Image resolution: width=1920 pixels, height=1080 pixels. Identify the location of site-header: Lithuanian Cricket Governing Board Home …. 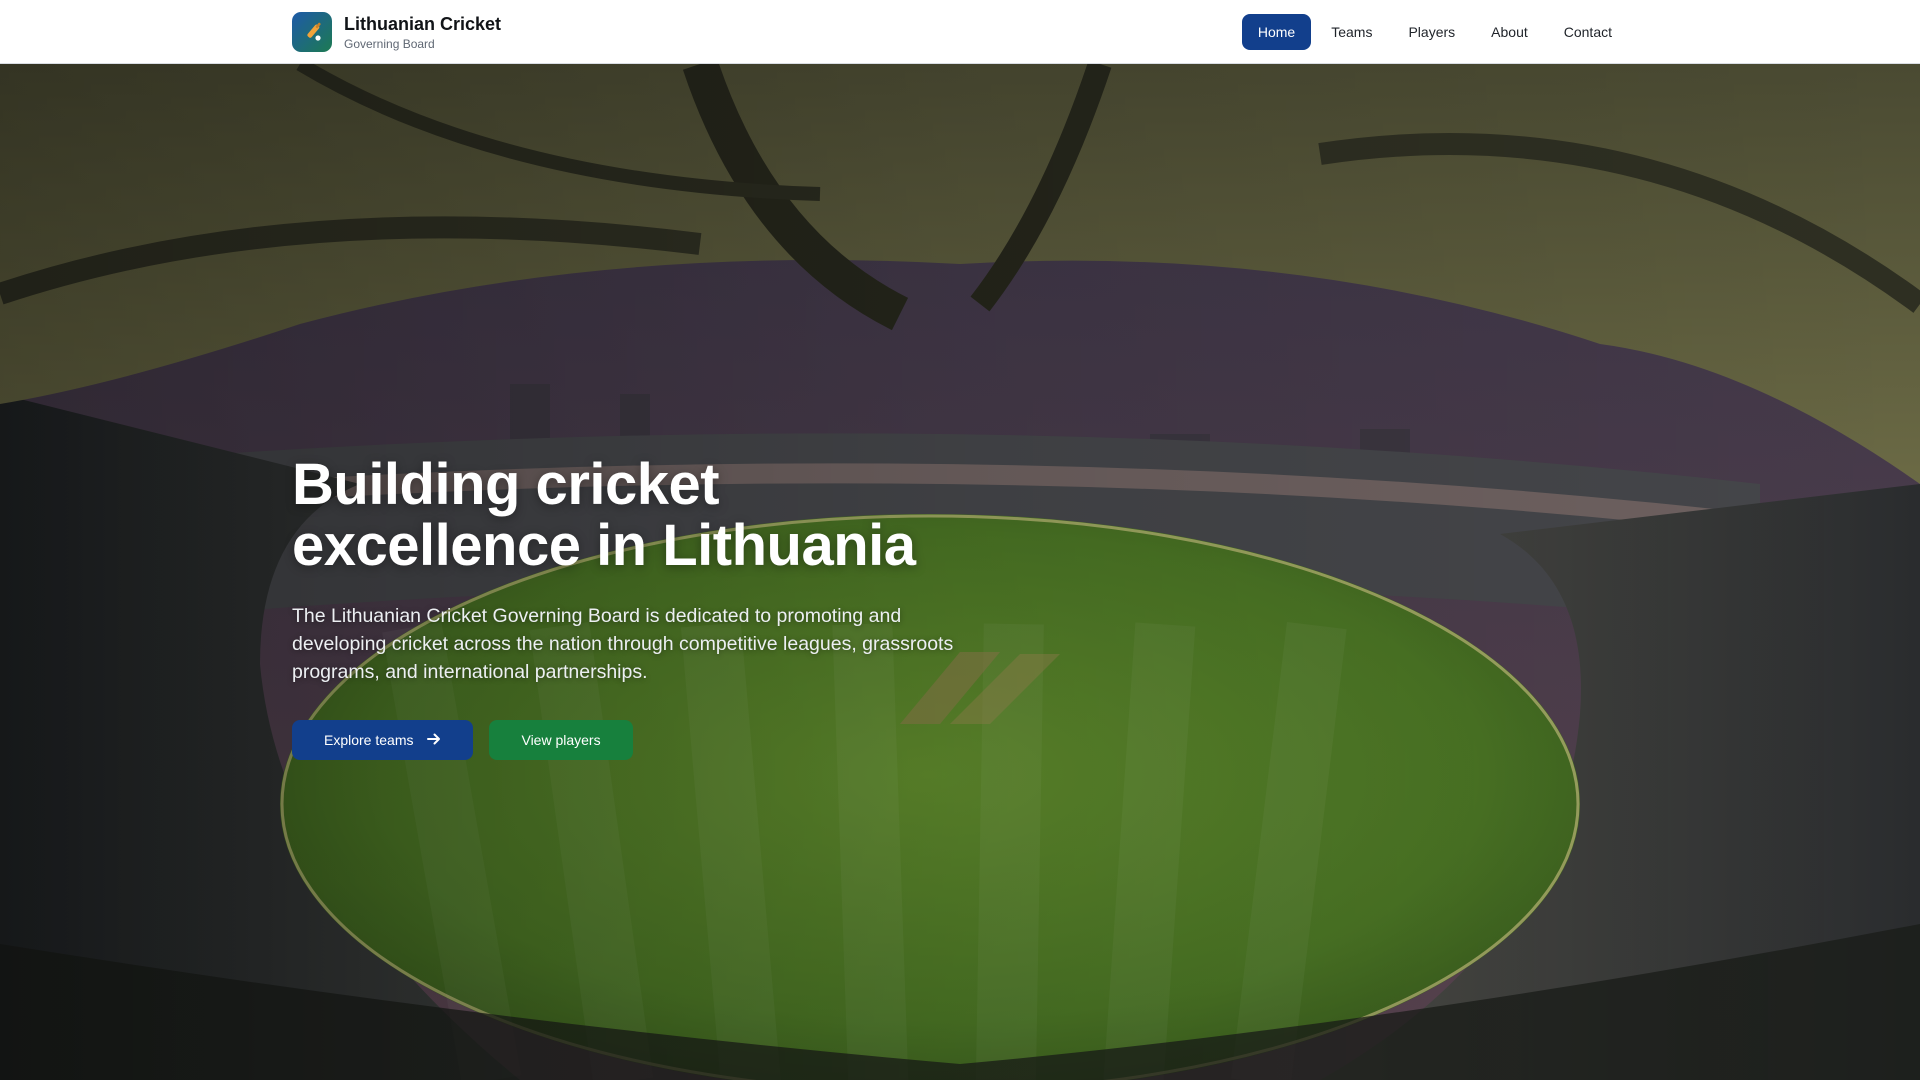
(960, 32).